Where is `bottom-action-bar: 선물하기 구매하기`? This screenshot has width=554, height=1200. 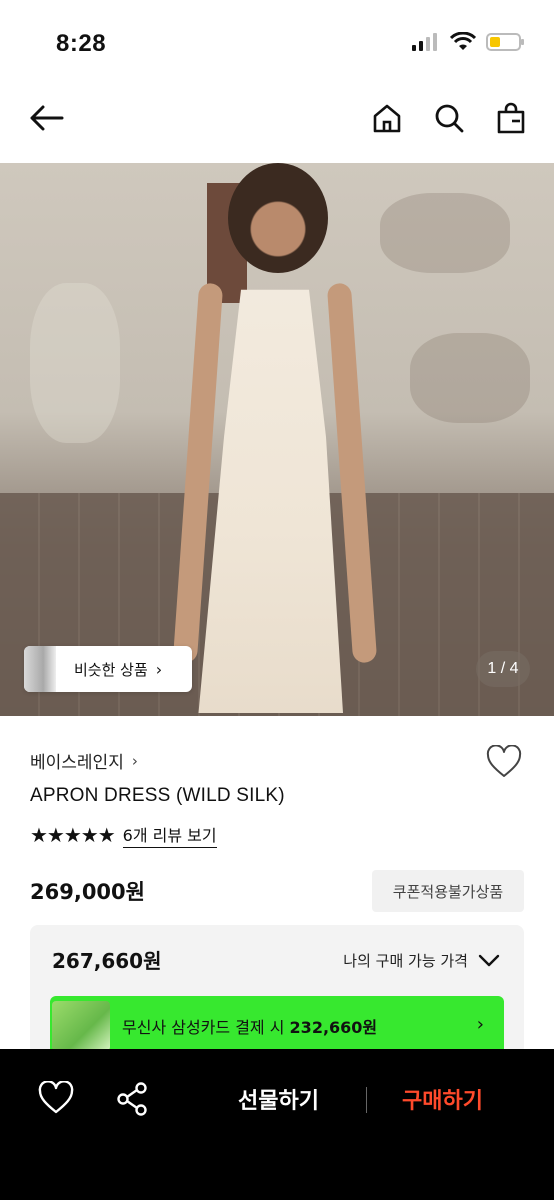 bottom-action-bar: 선물하기 구매하기 is located at coordinates (277, 1124).